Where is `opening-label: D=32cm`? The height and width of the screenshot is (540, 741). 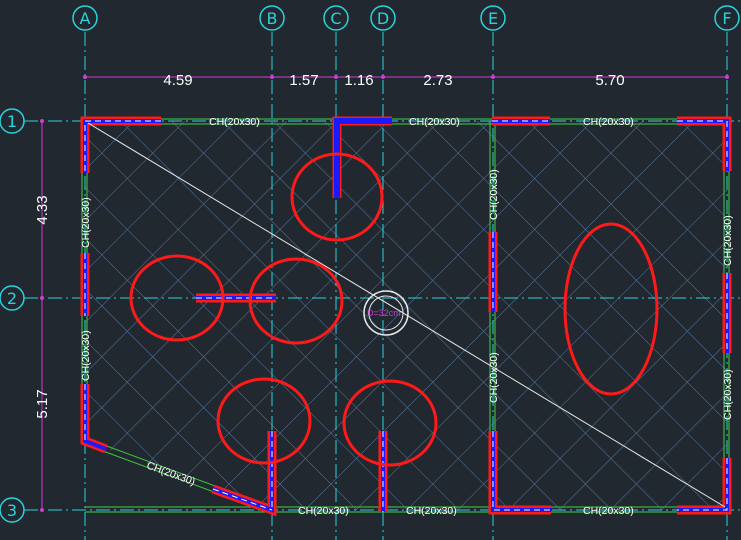 opening-label: D=32cm is located at coordinates (384, 313).